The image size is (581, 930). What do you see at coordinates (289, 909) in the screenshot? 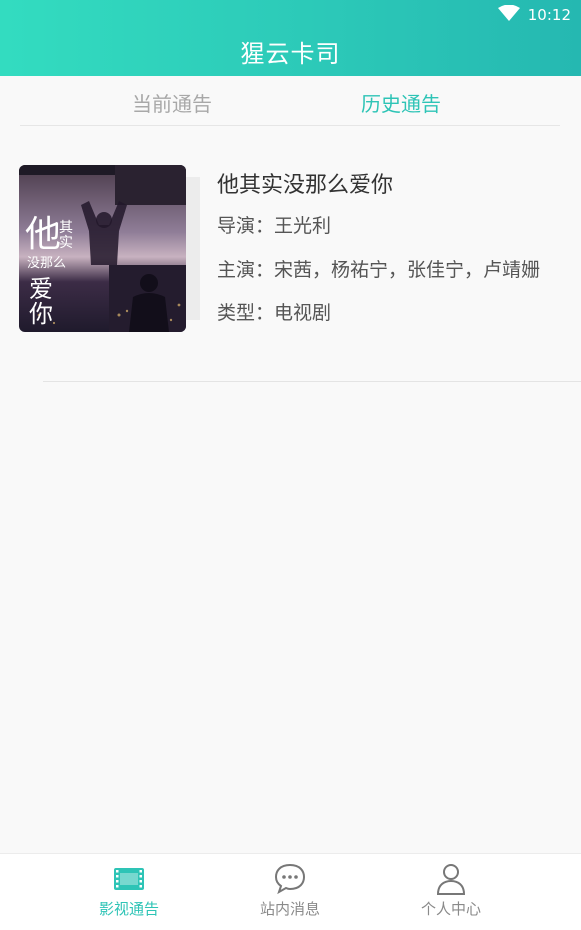
I see `nav-label-messages: 站内消息` at bounding box center [289, 909].